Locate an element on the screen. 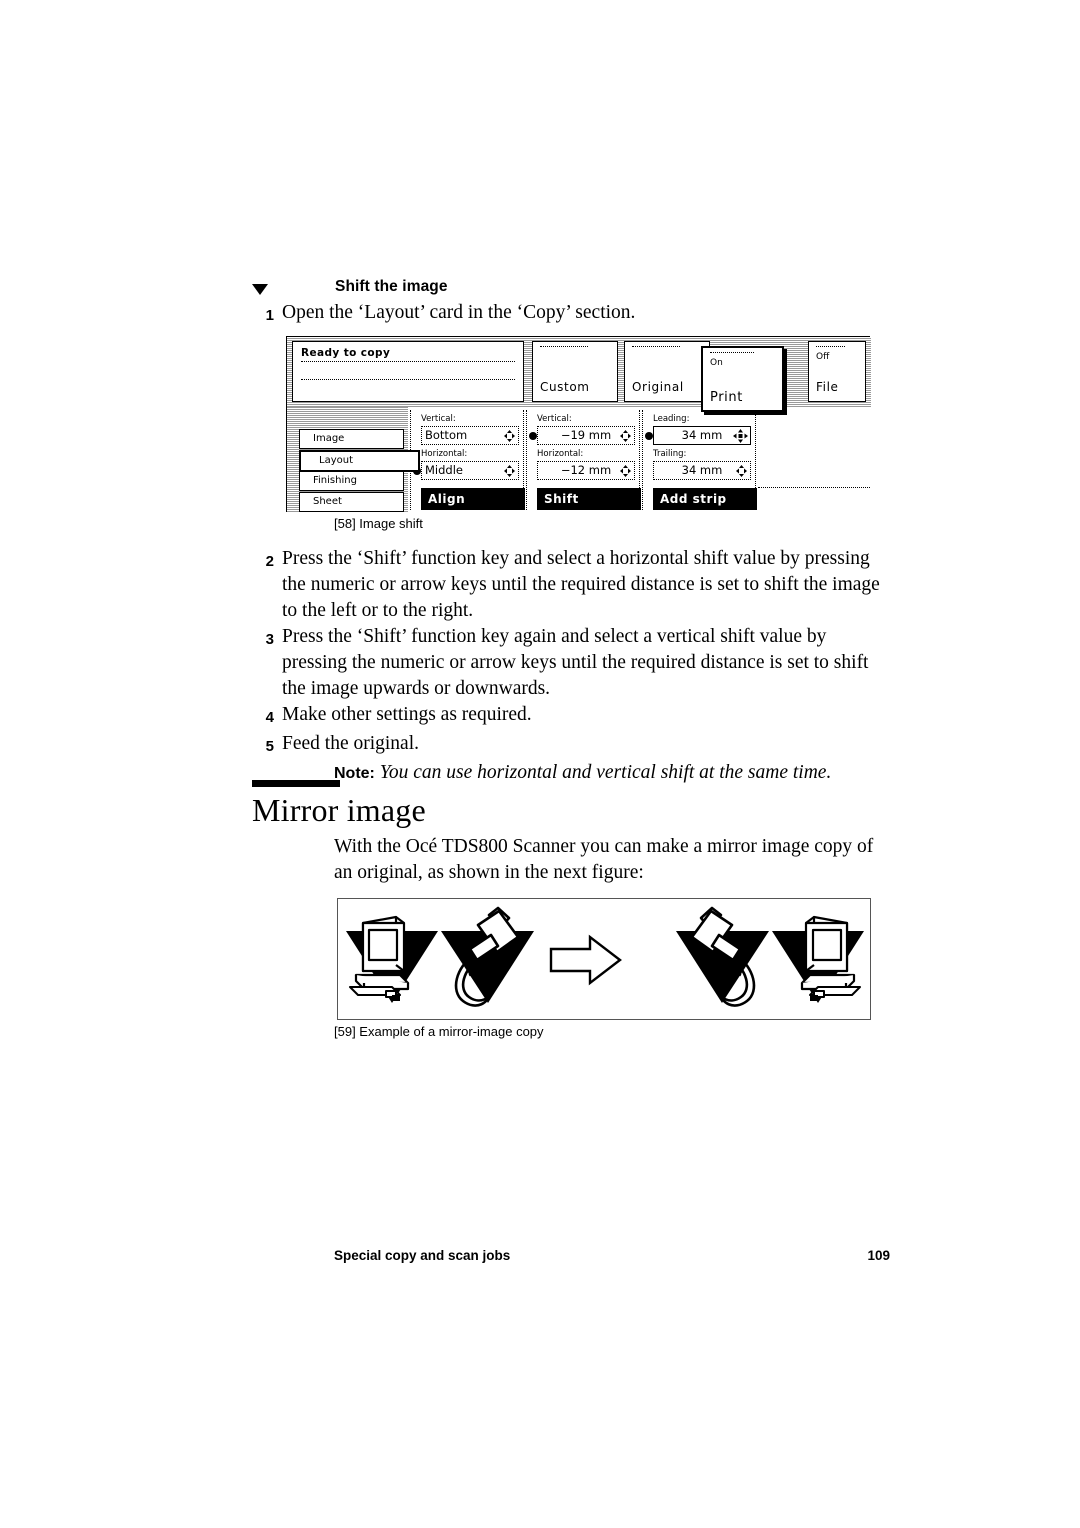 Image resolution: width=1080 pixels, height=1528 pixels. figure-caption-58: [58] Image shift is located at coordinates (378, 523).